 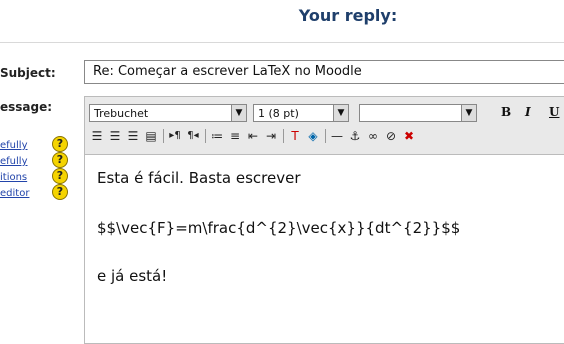 What do you see at coordinates (193, 136) in the screenshot?
I see `rtl-icon: ¶◂` at bounding box center [193, 136].